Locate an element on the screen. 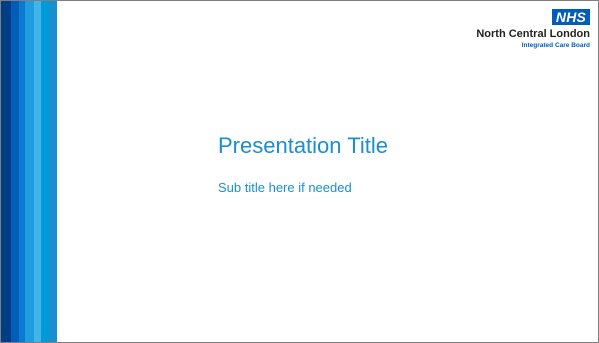 This screenshot has width=599, height=343. presentation-title: Presentation Title is located at coordinates (303, 145).